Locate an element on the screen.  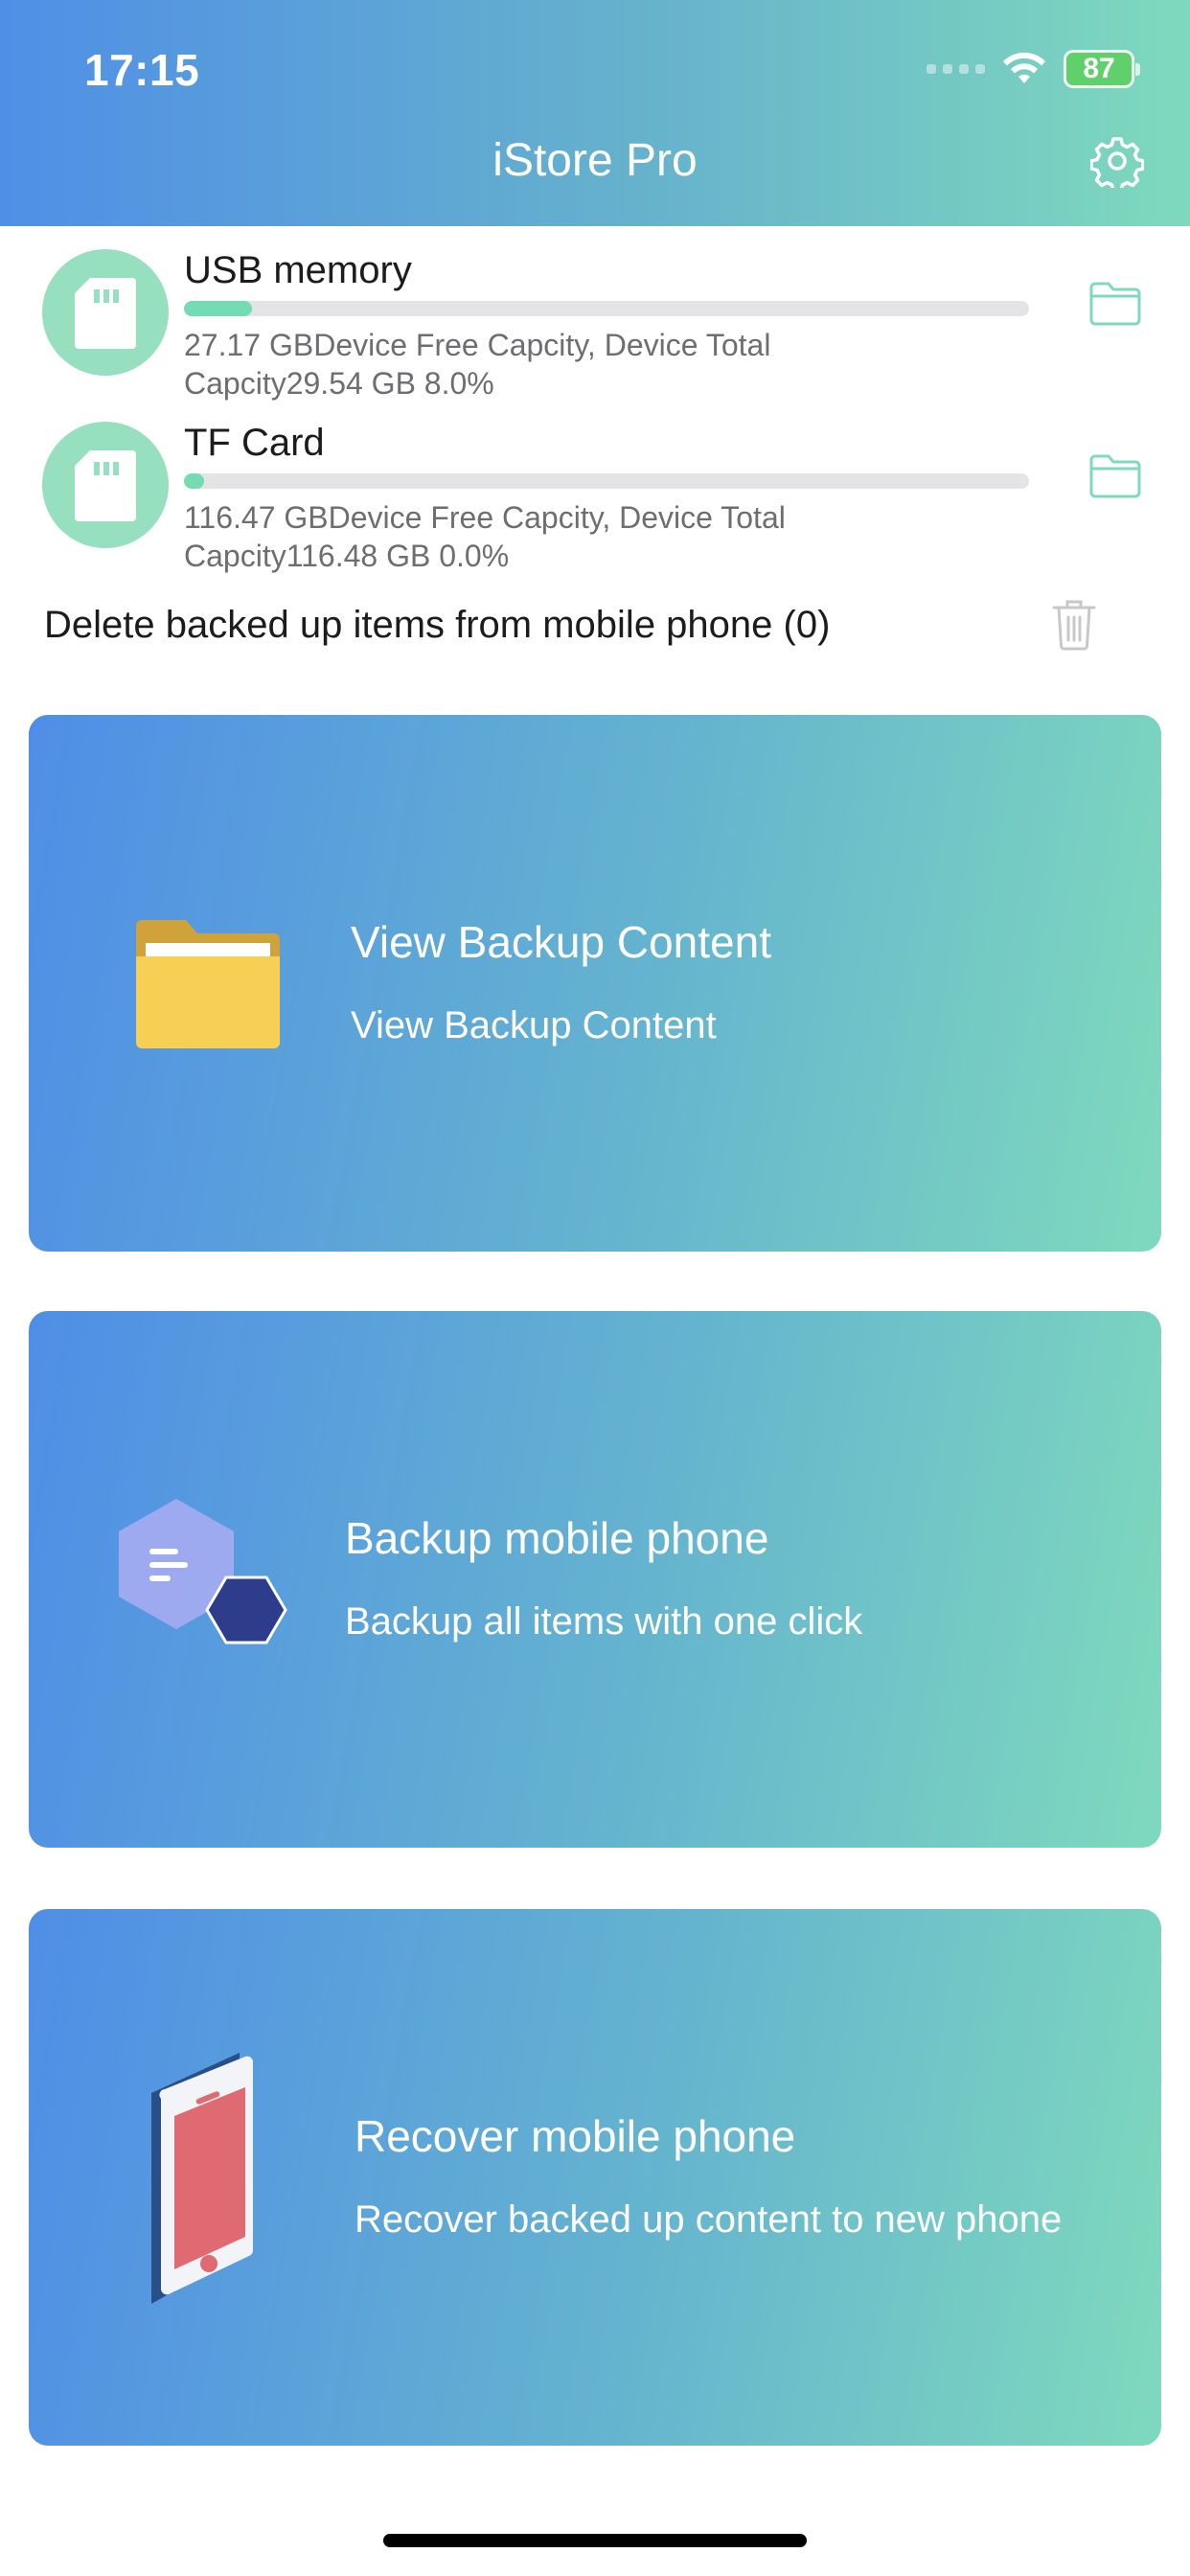
card-title: Backup mobile phone is located at coordinates (557, 1538).